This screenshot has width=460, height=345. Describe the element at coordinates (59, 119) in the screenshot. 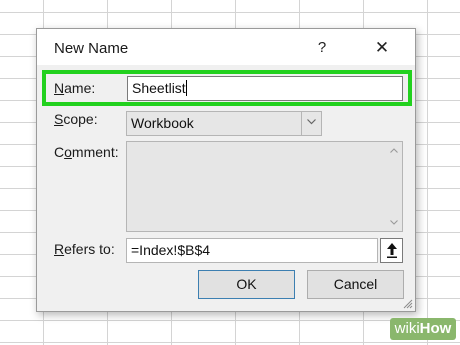

I see `scope-label-accesskey: S` at that location.